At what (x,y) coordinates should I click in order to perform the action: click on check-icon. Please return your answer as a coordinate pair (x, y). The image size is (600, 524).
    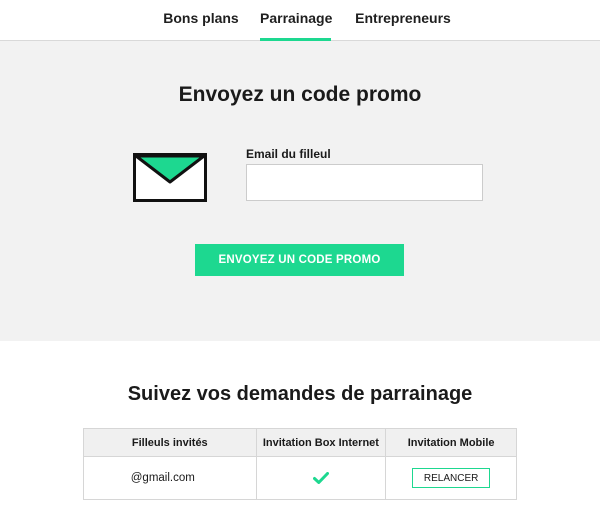
    Looking at the image, I should click on (320, 477).